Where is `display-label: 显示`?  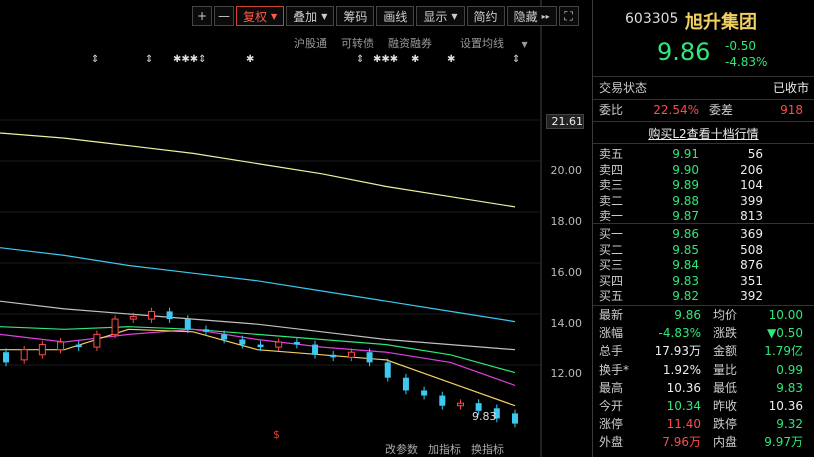
display-label: 显示 is located at coordinates (435, 16).